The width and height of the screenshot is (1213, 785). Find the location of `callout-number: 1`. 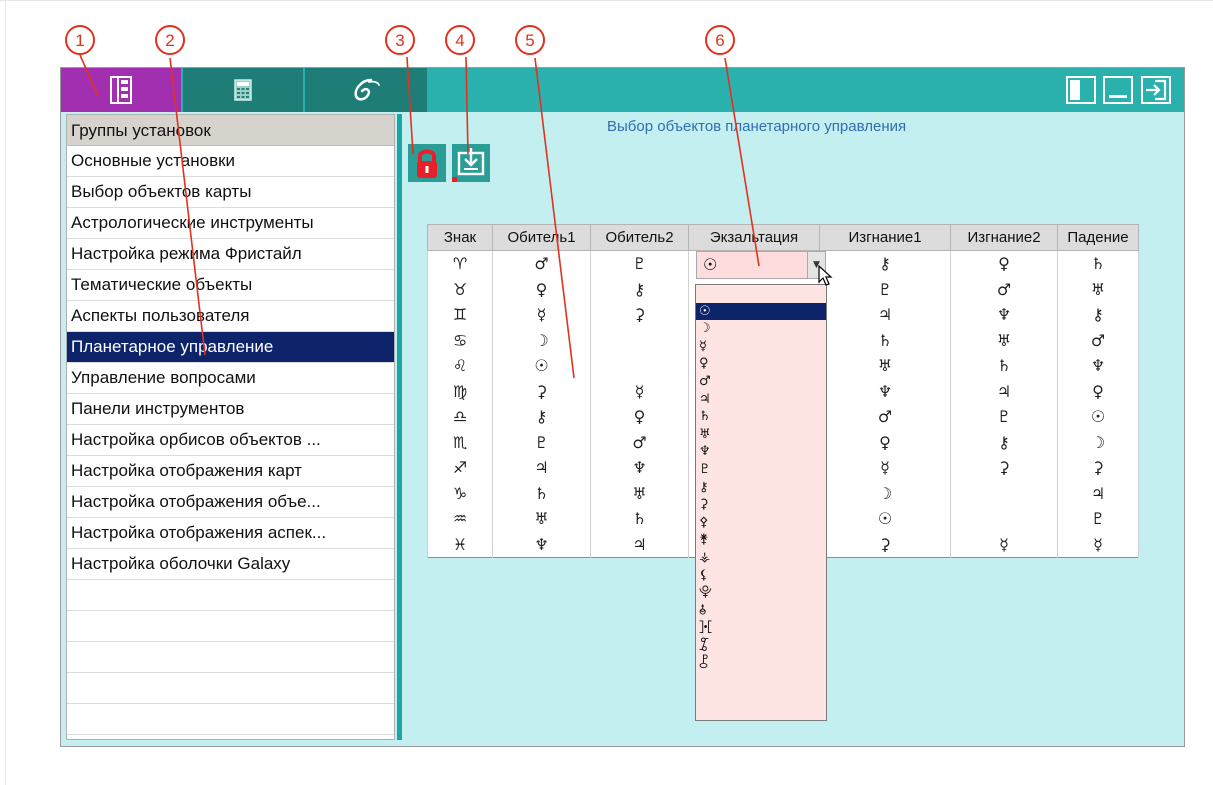

callout-number: 1 is located at coordinates (79, 40).